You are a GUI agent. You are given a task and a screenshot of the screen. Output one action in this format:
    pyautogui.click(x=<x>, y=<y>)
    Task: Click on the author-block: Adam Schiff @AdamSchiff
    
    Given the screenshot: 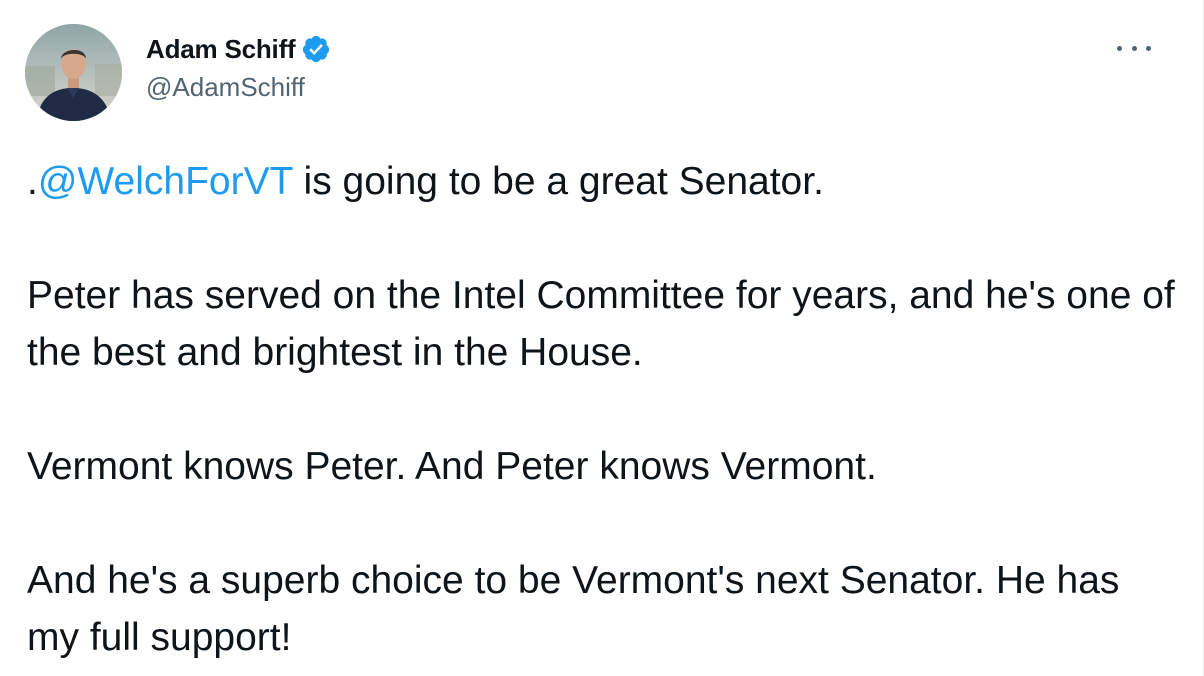 What is the action you would take?
    pyautogui.click(x=238, y=66)
    